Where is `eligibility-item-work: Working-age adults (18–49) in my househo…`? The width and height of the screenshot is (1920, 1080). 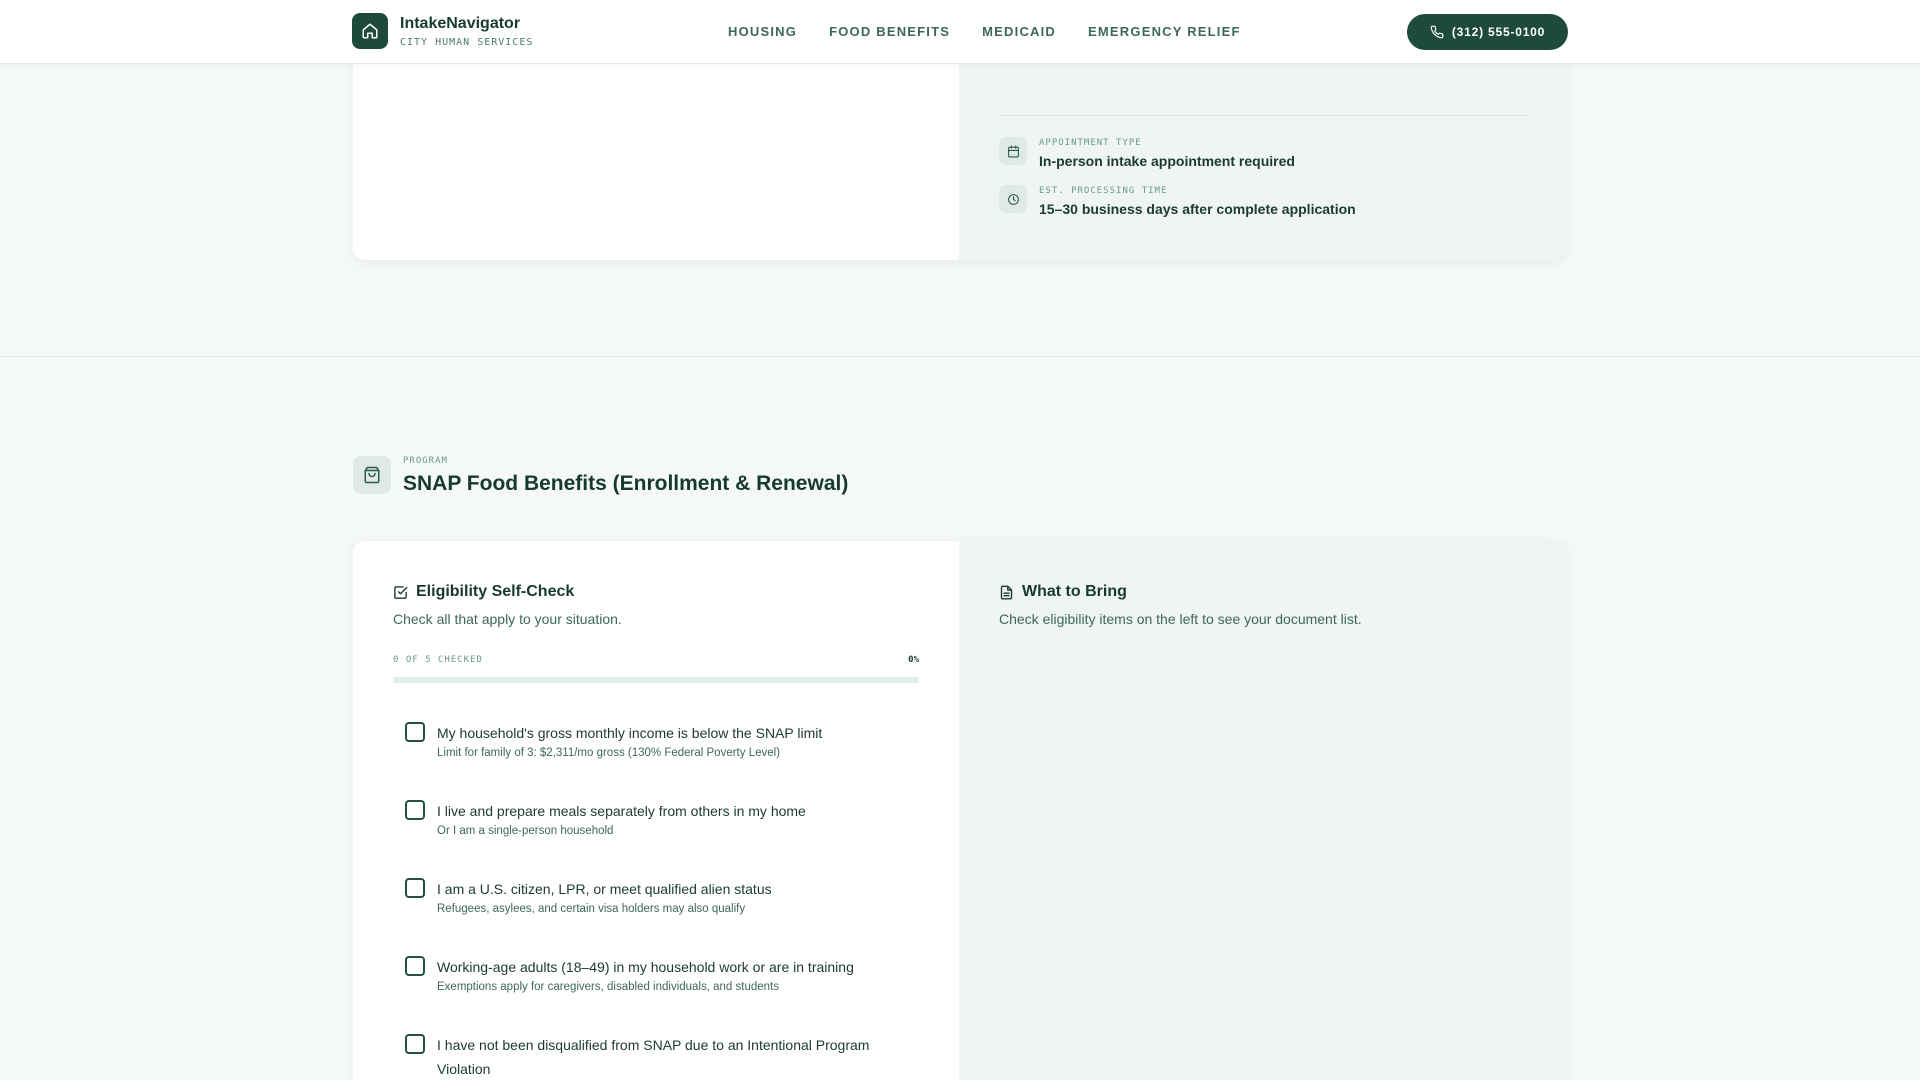 eligibility-item-work: Working-age adults (18–49) in my househo… is located at coordinates (645, 974).